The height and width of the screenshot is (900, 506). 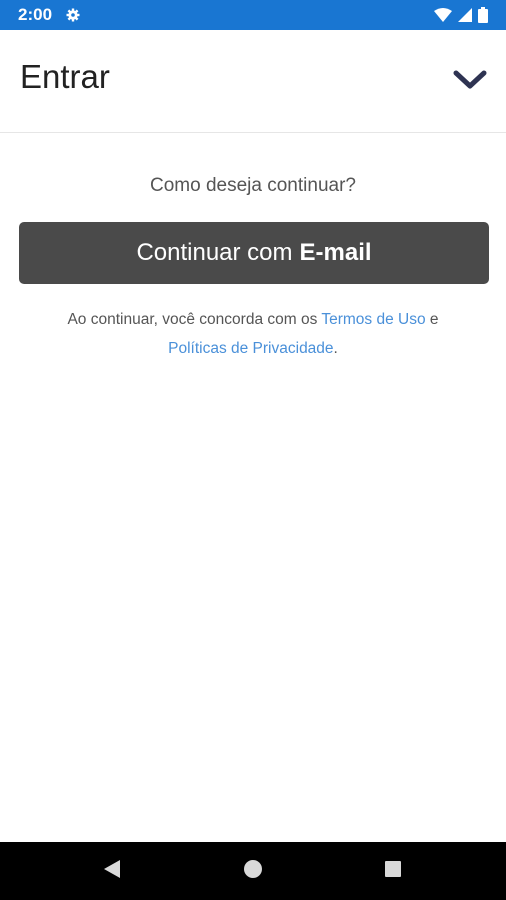 What do you see at coordinates (335, 252) in the screenshot?
I see `email-button-strong: E-mail` at bounding box center [335, 252].